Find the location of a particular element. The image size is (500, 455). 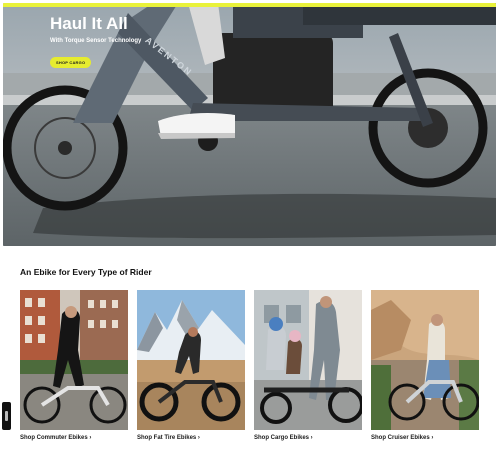

hero-subtitle: With Torque Sensor Technology is located at coordinates (96, 41).